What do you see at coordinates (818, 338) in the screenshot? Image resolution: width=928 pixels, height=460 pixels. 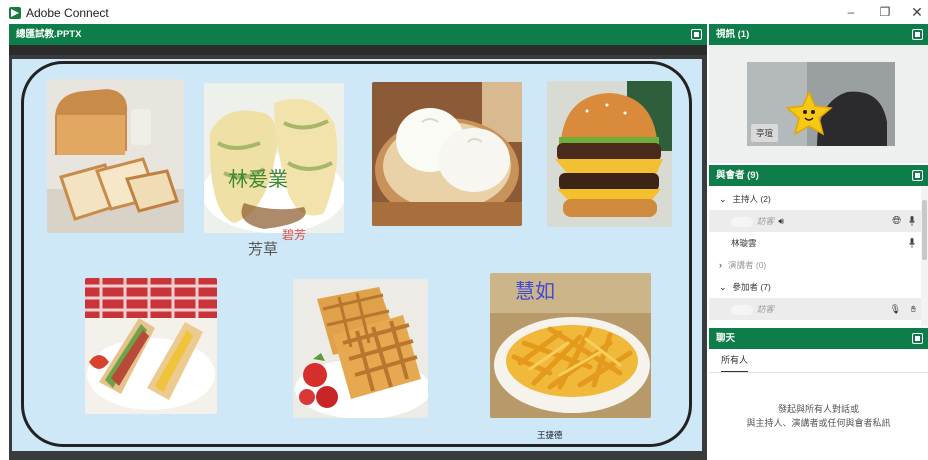 I see `chat-pod-header: 聊天` at bounding box center [818, 338].